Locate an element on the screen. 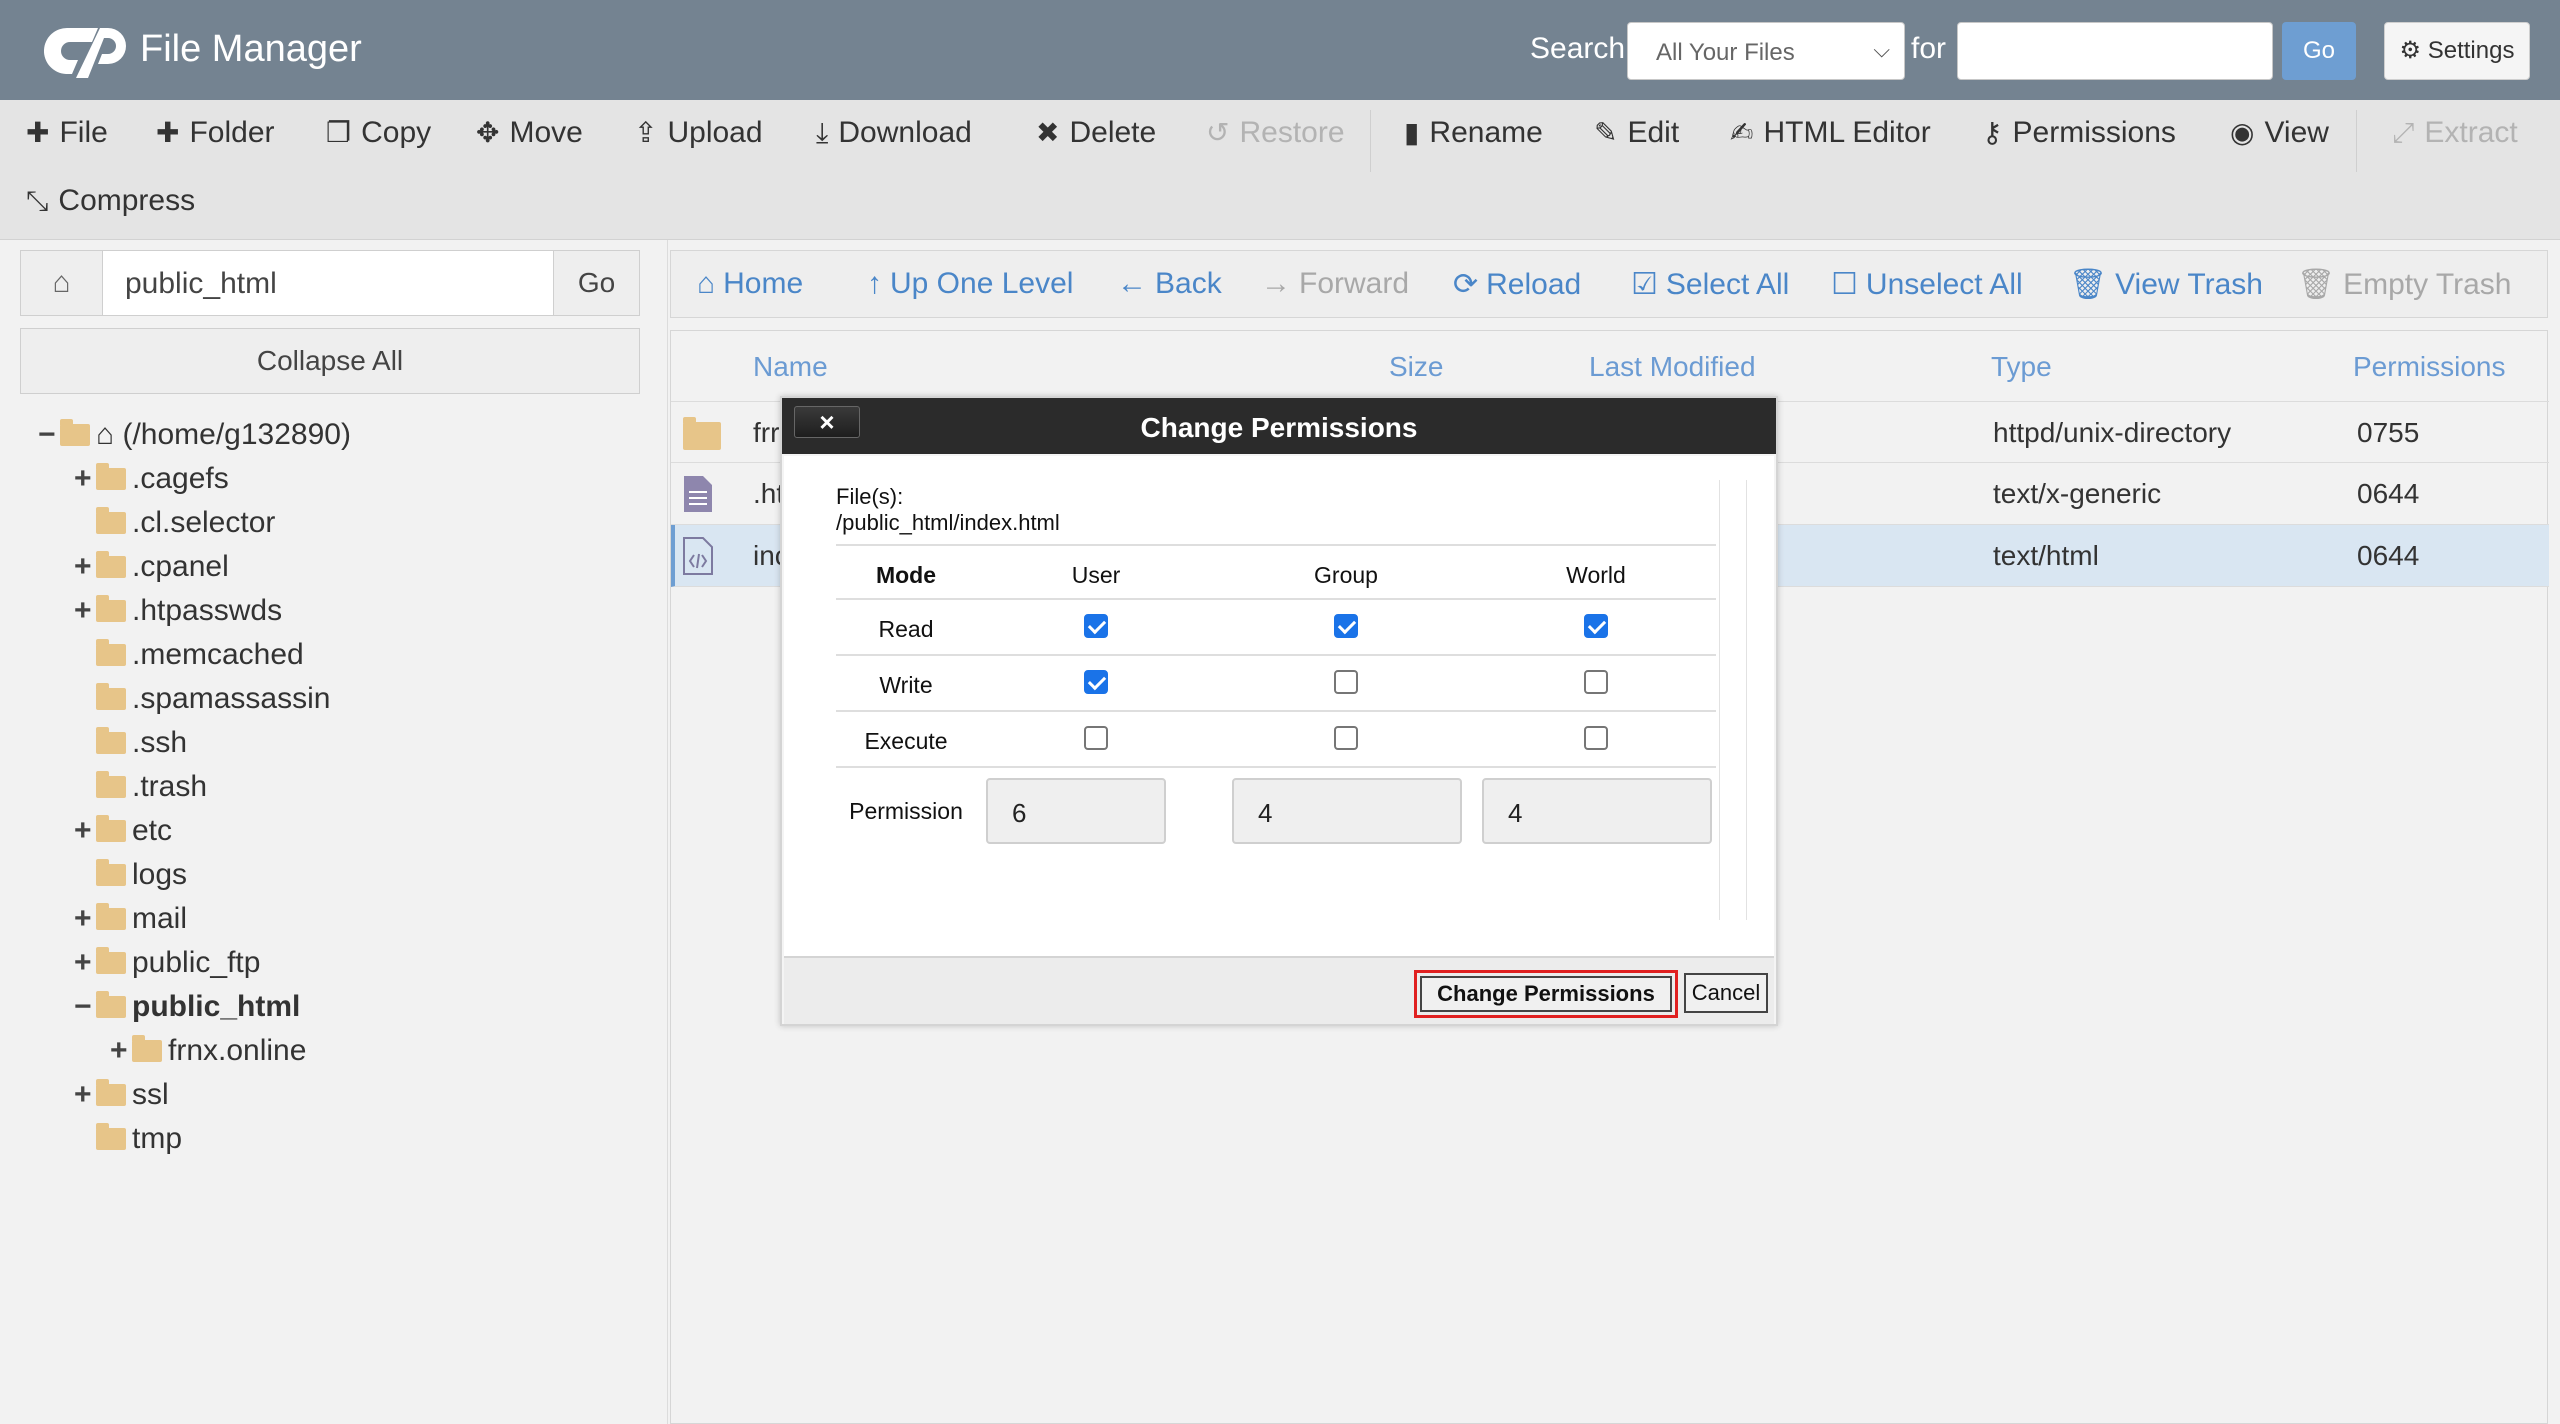  tree-item: + public_ftp is located at coordinates (167, 968).